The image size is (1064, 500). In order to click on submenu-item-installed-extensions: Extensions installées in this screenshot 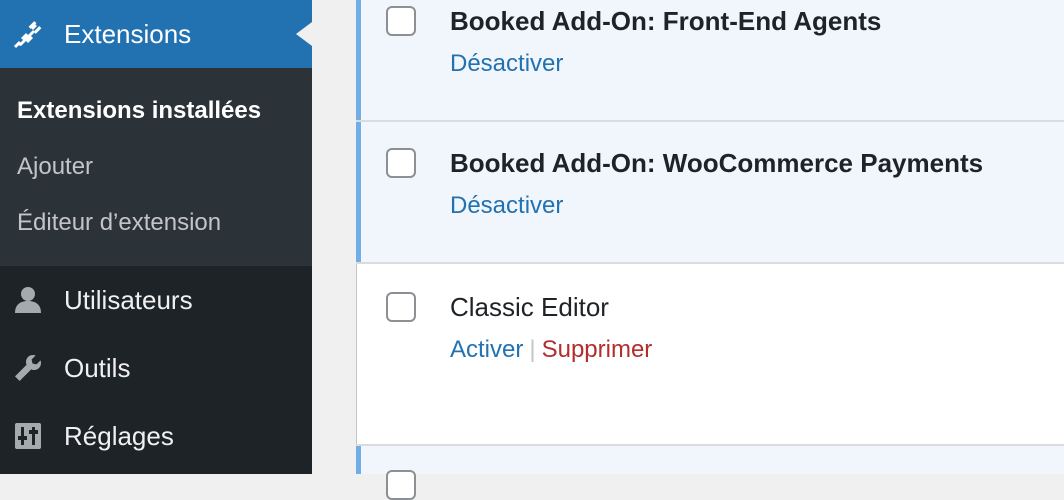, I will do `click(139, 111)`.